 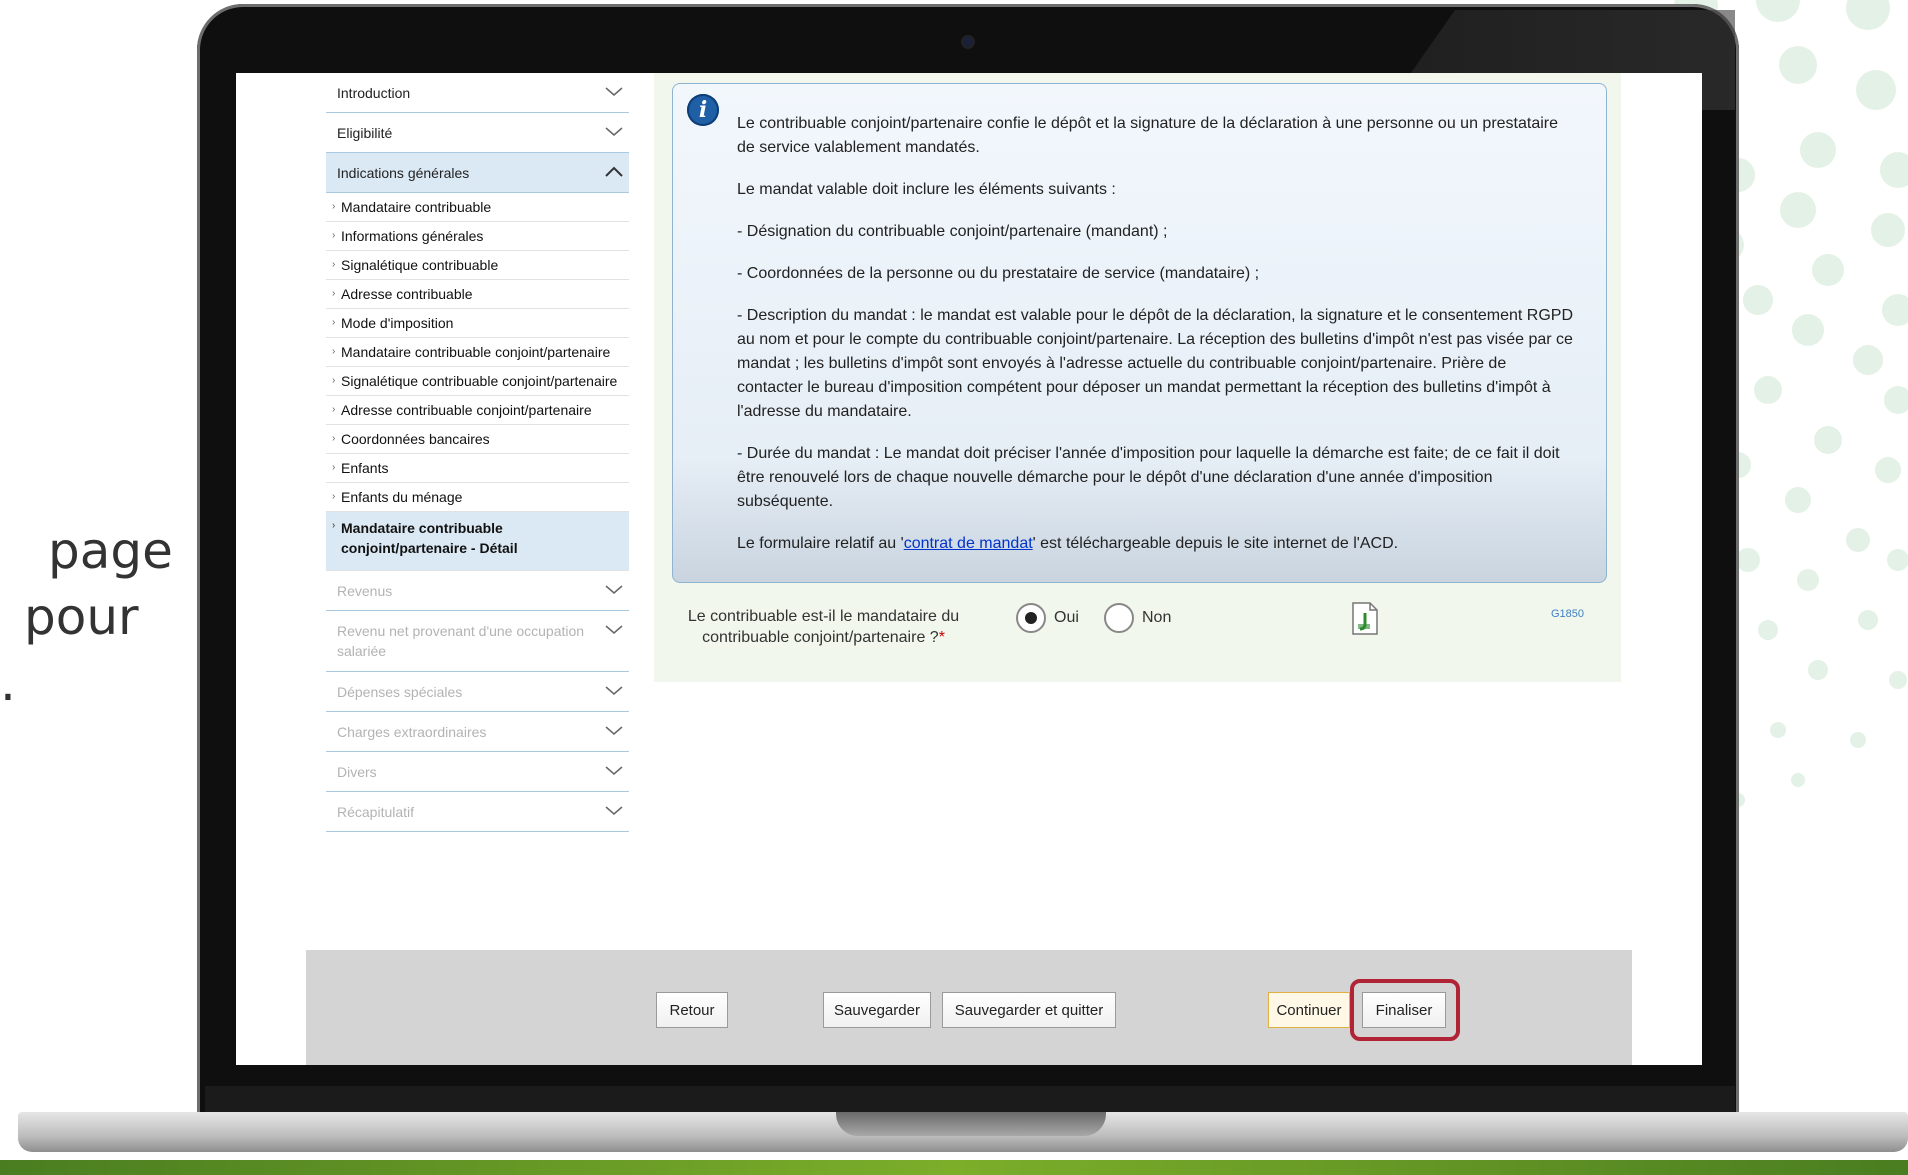 I want to click on contrat-de-mandat-link: contrat de mandat, so click(x=968, y=543).